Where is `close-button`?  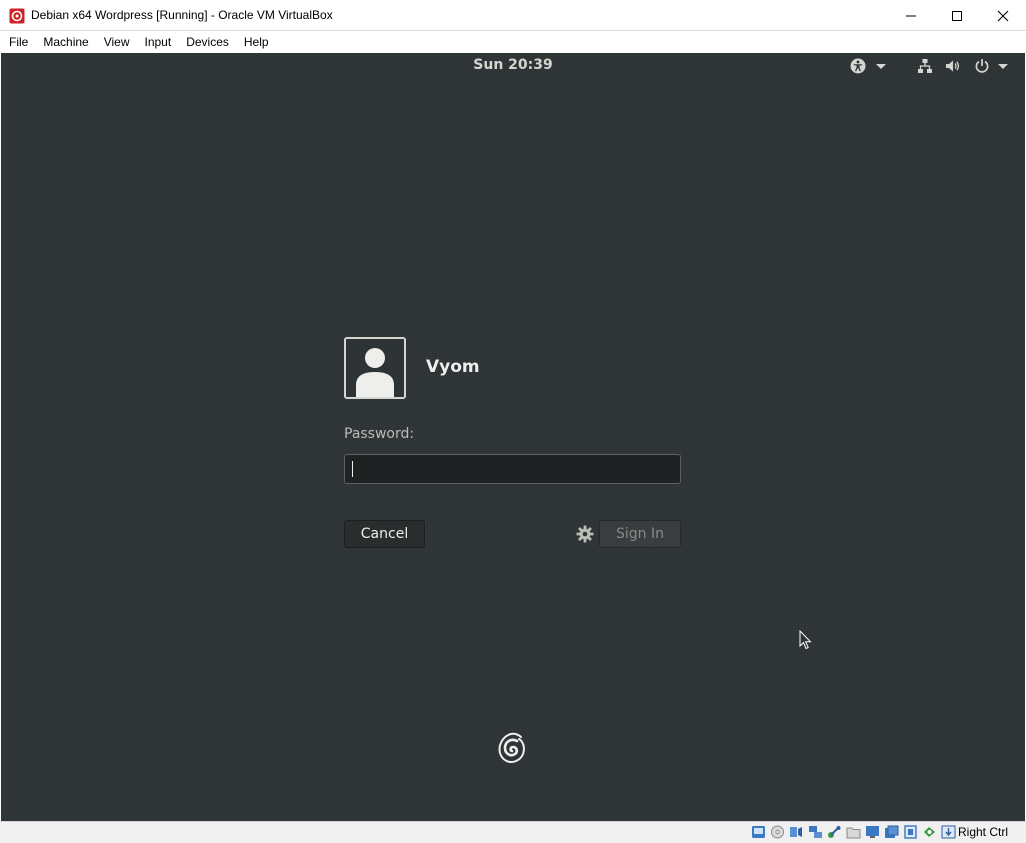
close-button is located at coordinates (1003, 15).